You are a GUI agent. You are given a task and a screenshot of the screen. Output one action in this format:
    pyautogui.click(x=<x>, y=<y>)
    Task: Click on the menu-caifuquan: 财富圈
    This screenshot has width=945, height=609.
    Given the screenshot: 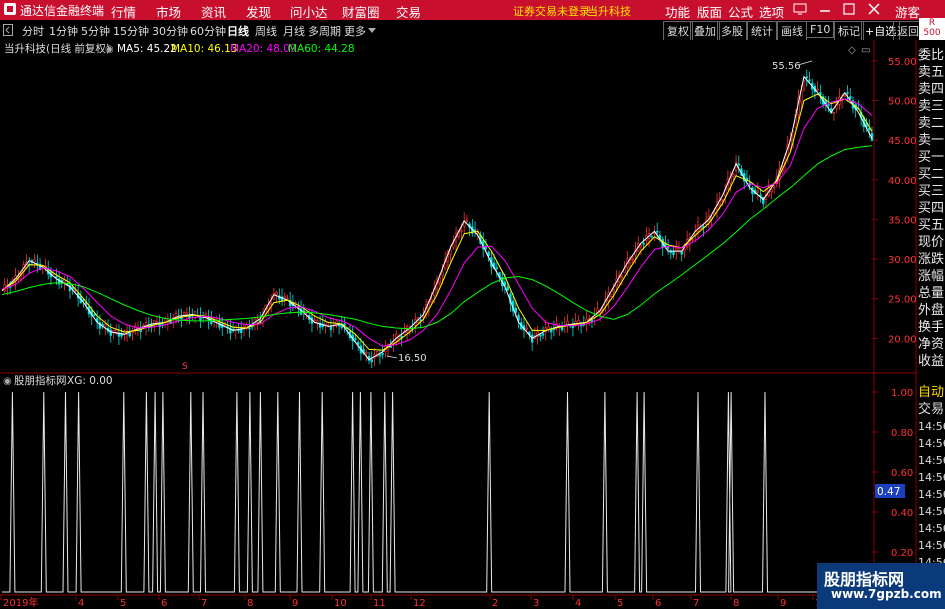 What is the action you would take?
    pyautogui.click(x=361, y=11)
    